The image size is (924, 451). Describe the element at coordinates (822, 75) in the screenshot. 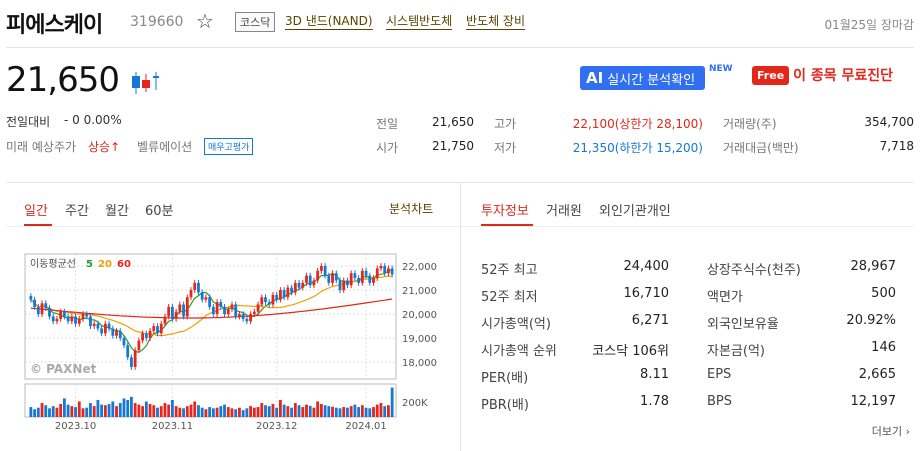

I see `free-diagnosis-button: Free 이 종목 무료진단` at that location.